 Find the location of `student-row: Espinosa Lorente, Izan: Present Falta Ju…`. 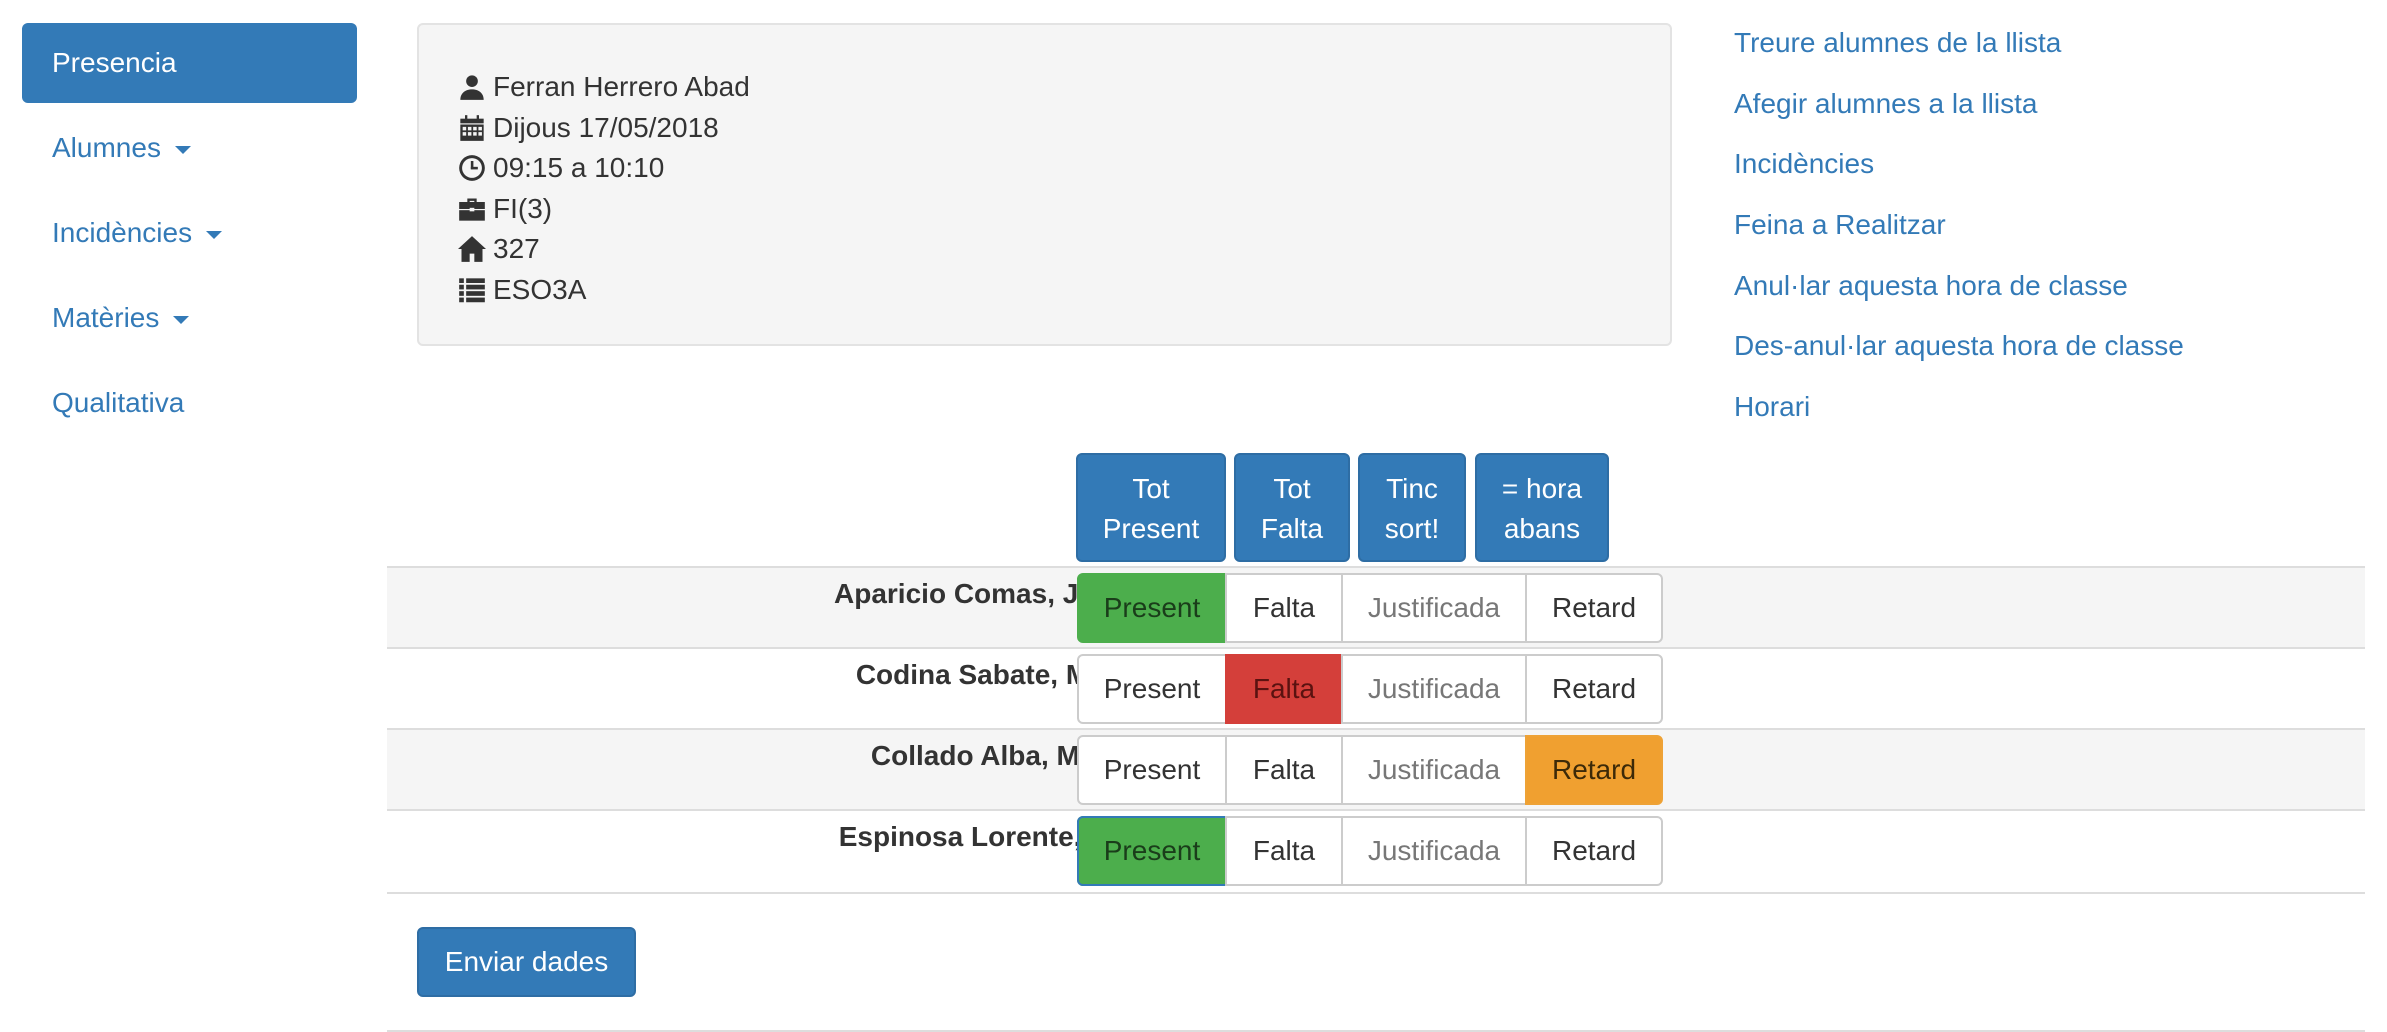

student-row: Espinosa Lorente, Izan: Present Falta Ju… is located at coordinates (1376, 849).